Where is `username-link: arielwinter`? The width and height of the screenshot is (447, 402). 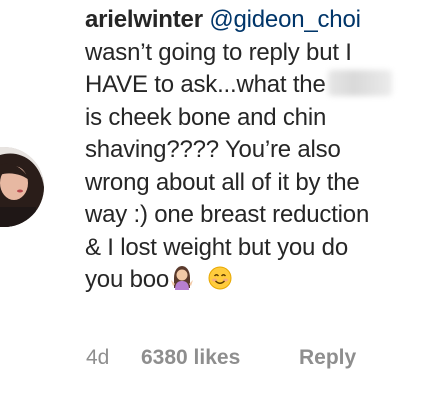
username-link: arielwinter is located at coordinates (144, 19).